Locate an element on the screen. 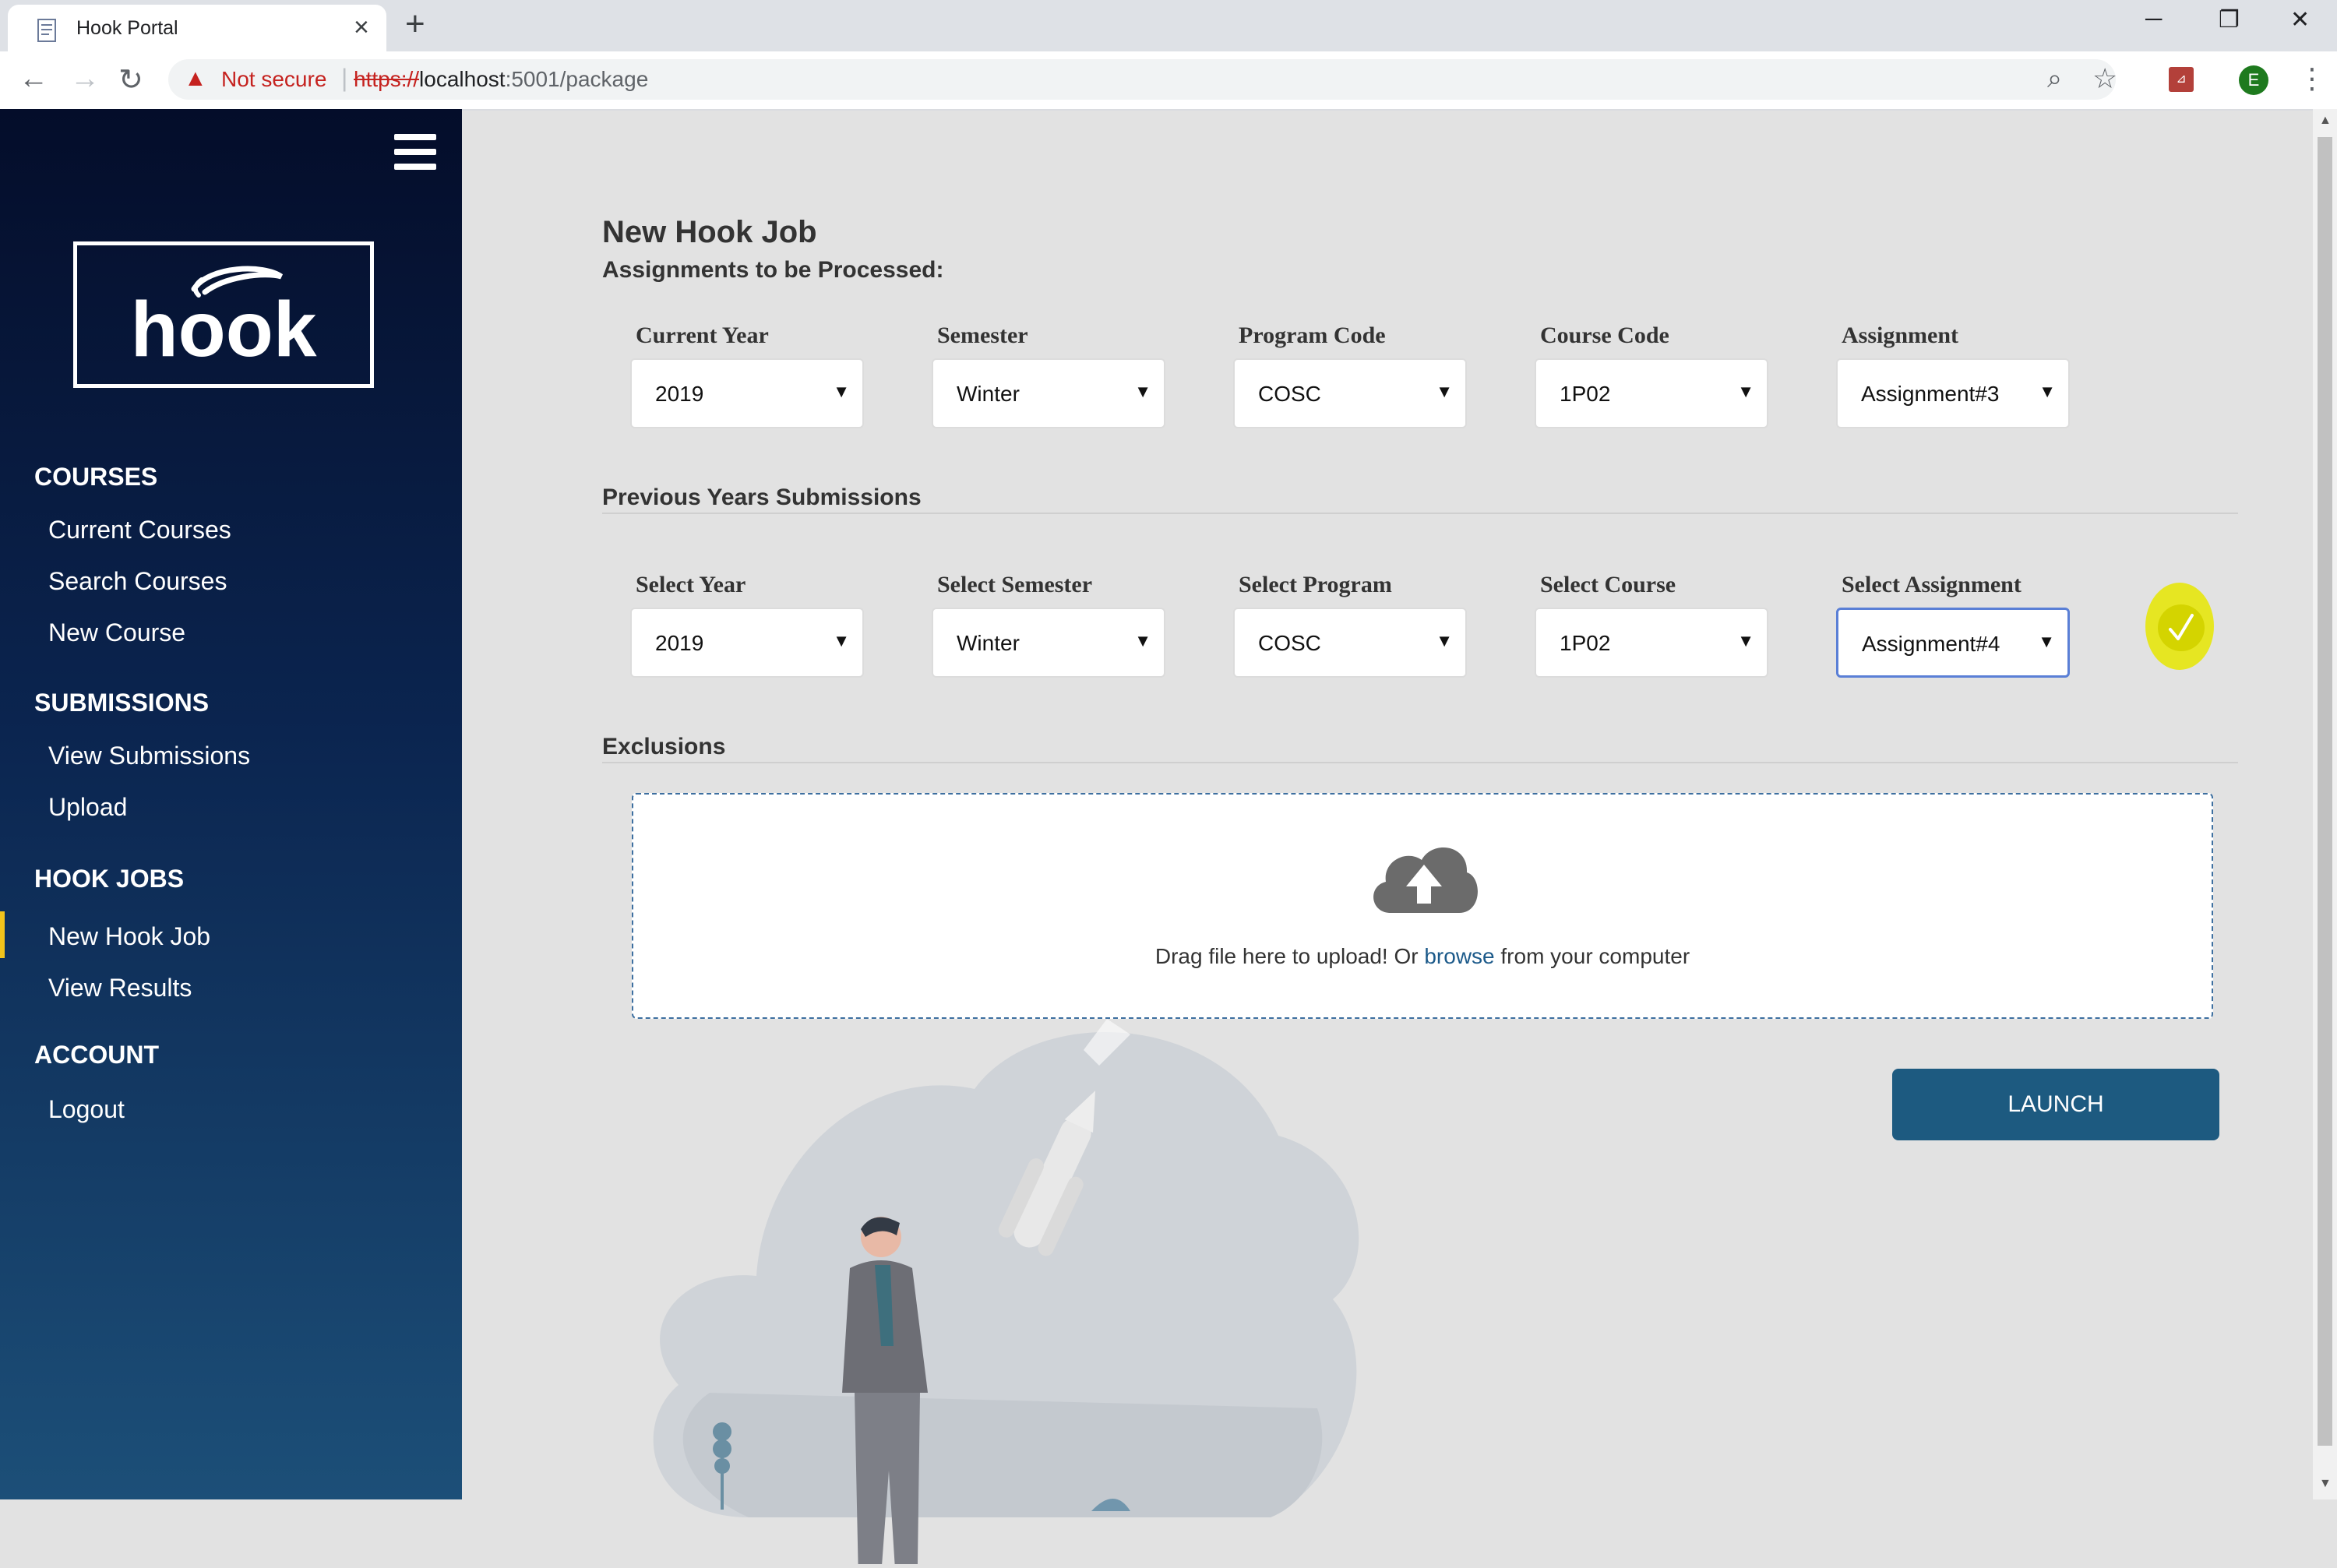  scroll-down-arrow-icon: ▼ is located at coordinates (2325, 1484).